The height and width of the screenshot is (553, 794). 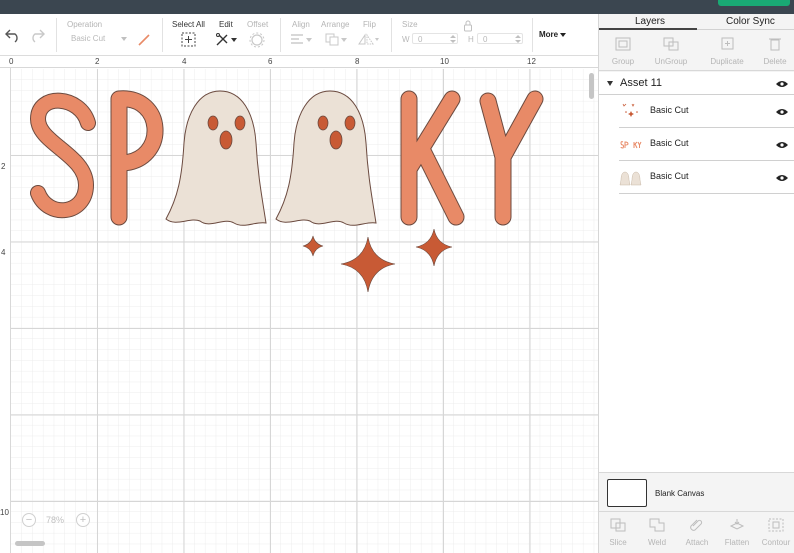 I want to click on stars-thumbnail, so click(x=630, y=110).